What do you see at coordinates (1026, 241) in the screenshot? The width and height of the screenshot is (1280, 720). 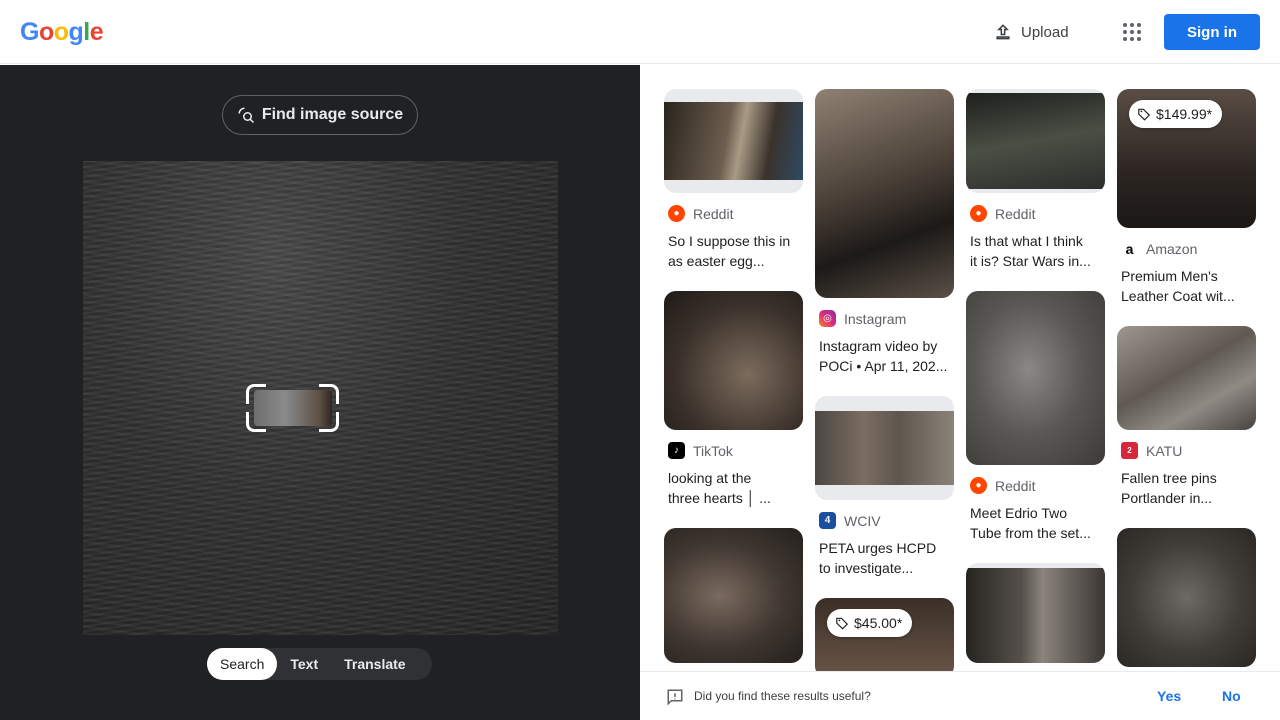 I see `title-line: Is that what I think` at bounding box center [1026, 241].